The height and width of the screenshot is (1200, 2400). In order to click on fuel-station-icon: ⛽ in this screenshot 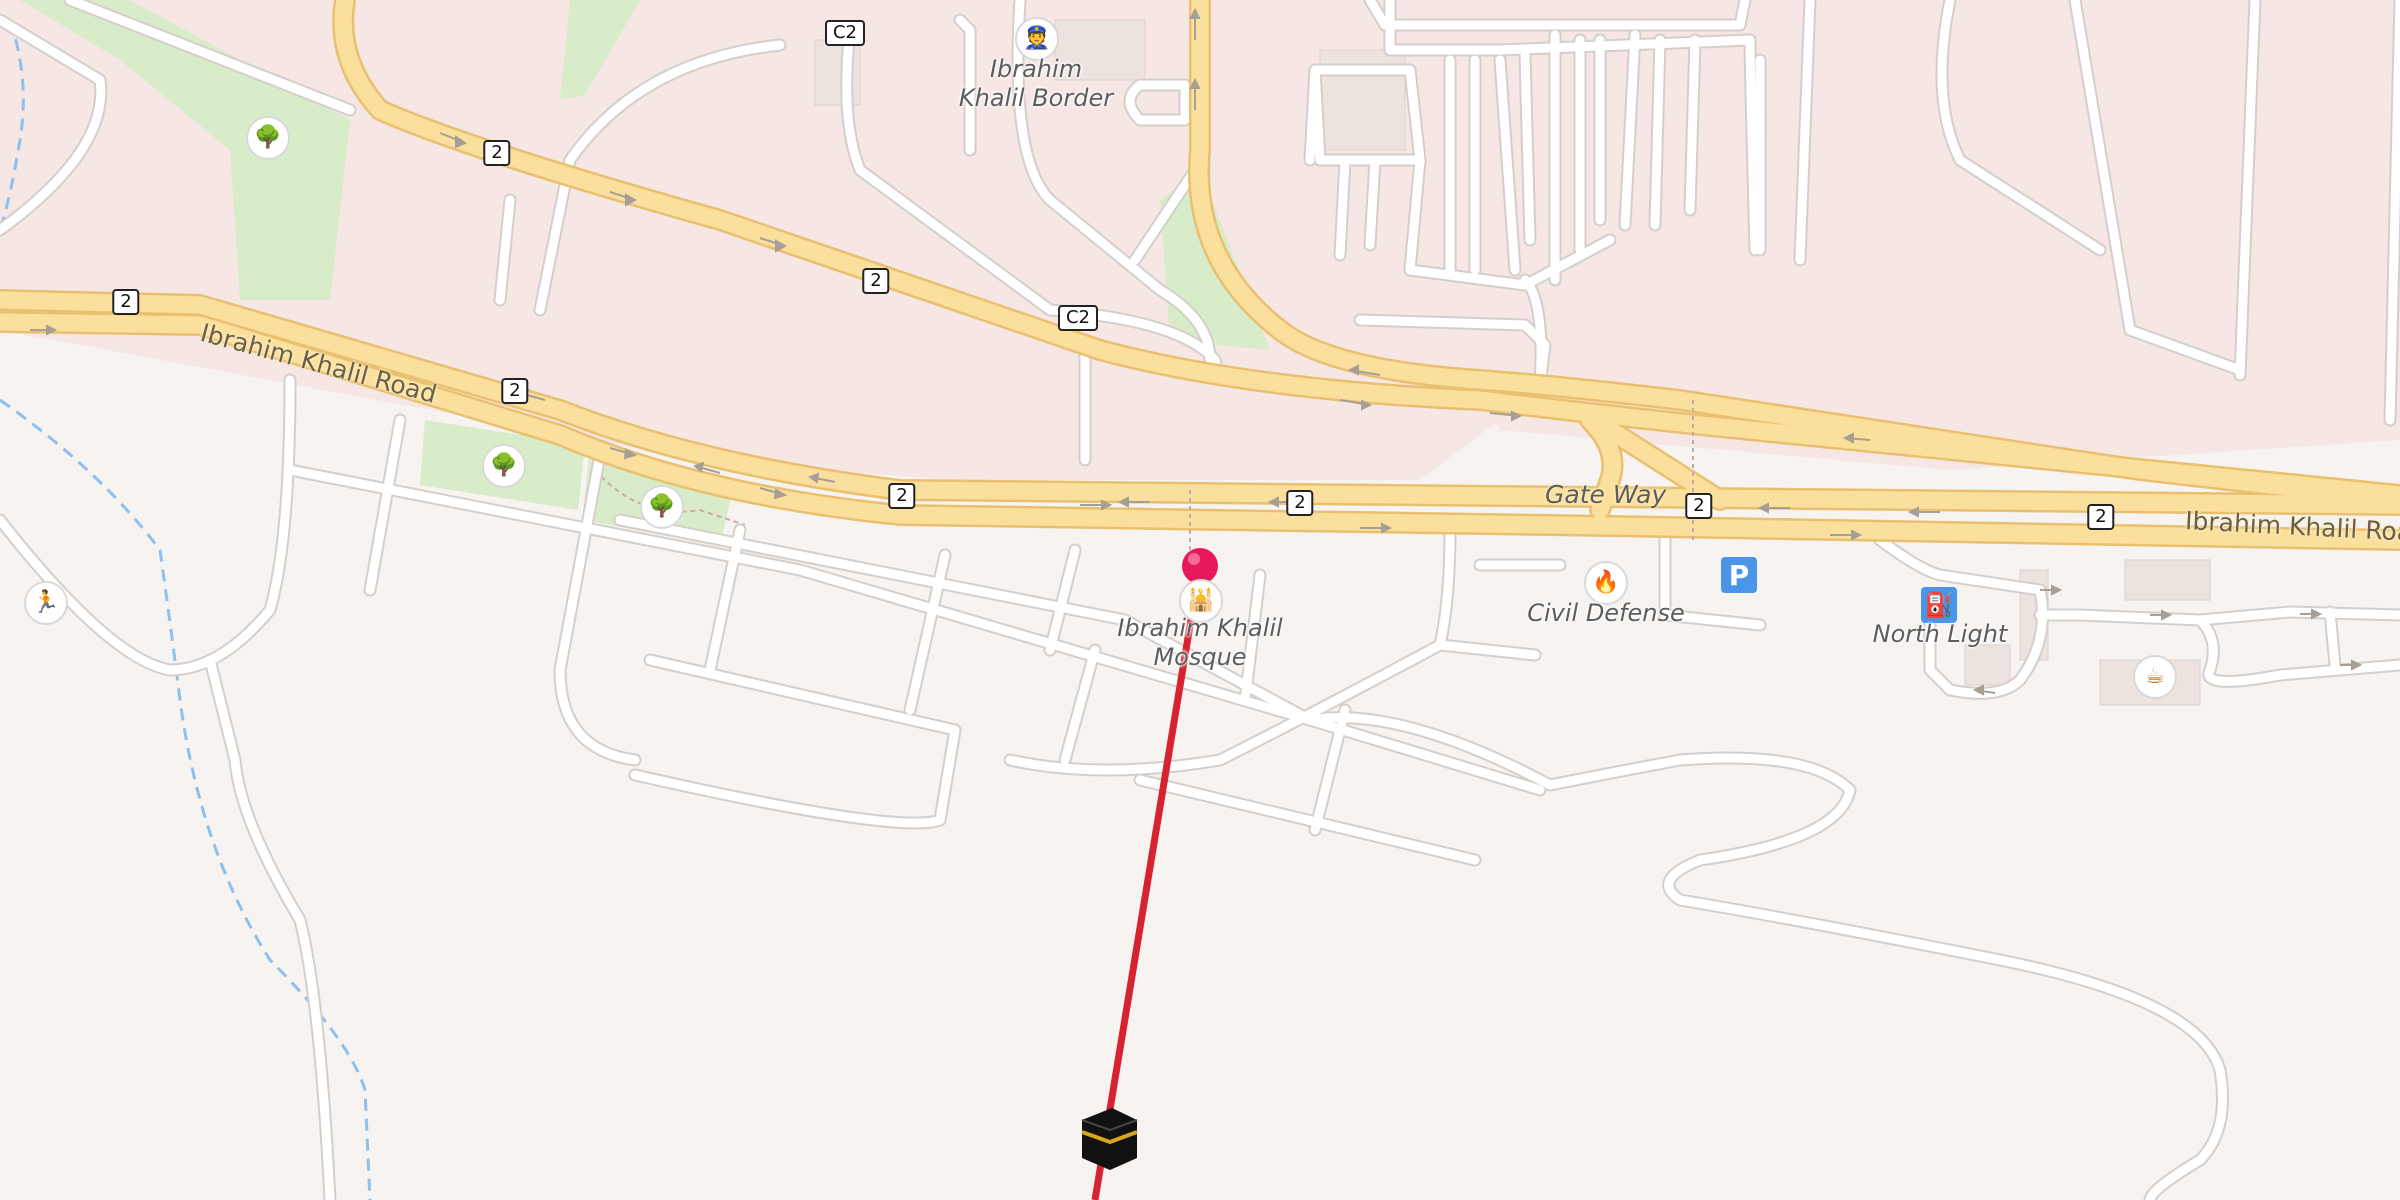, I will do `click(1939, 605)`.